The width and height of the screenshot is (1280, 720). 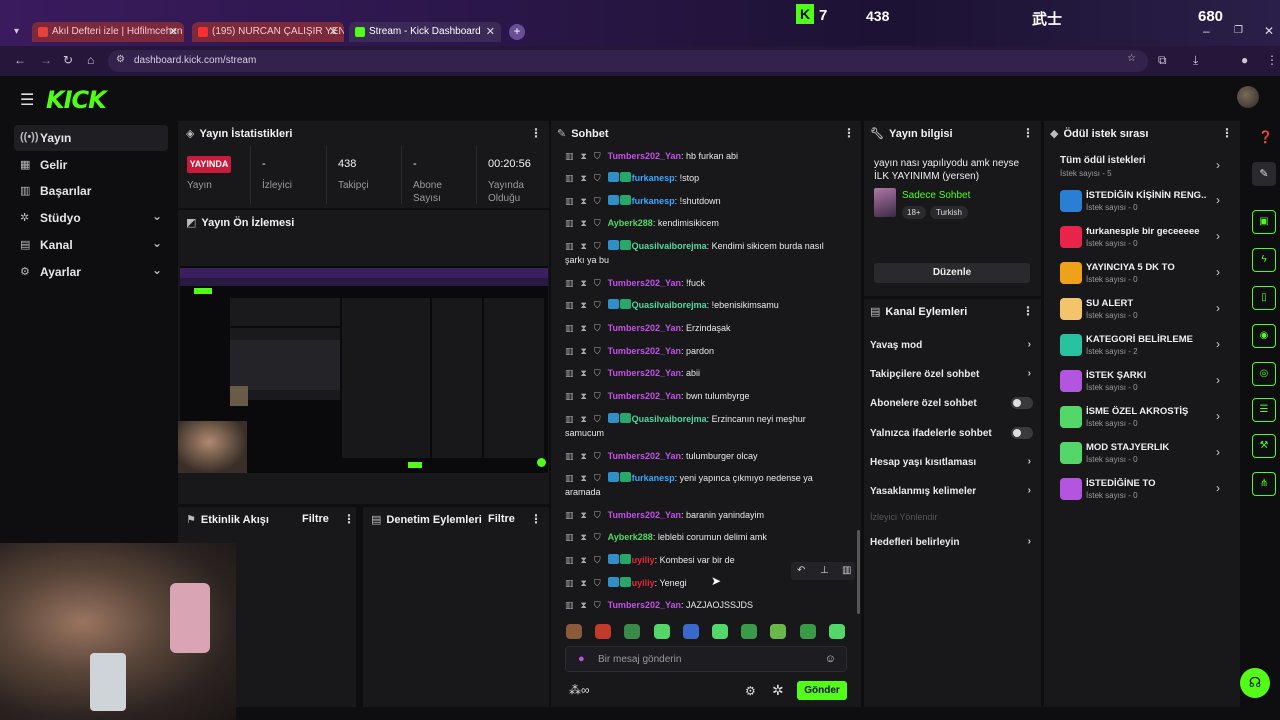 I want to click on reward-menu-icon: ⋮, so click(x=1227, y=133).